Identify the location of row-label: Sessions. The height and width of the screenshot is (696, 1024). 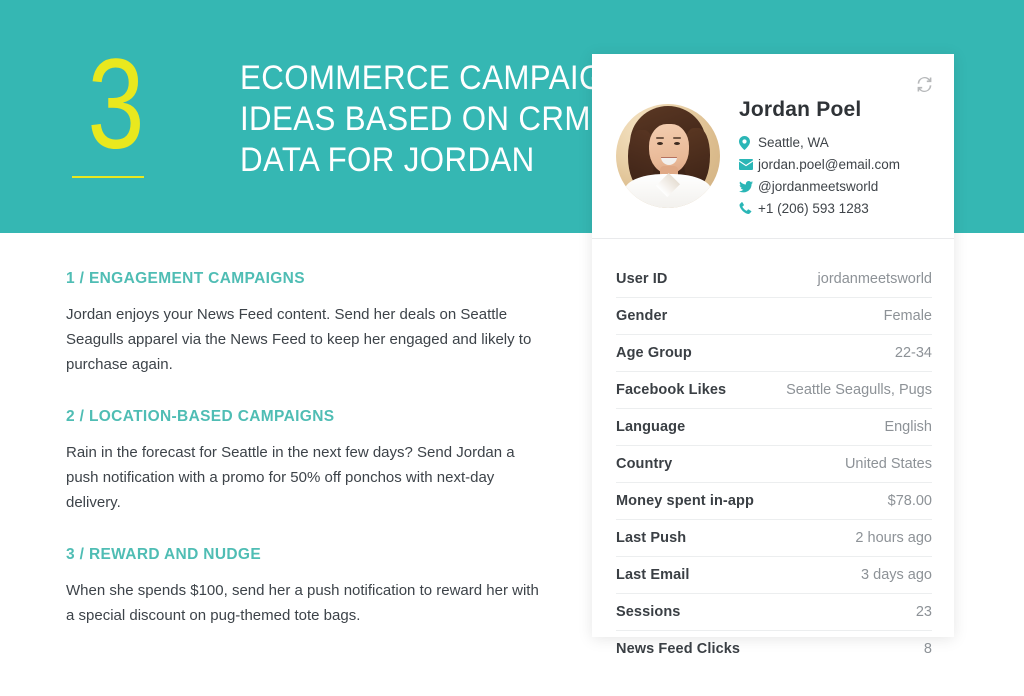
(648, 612).